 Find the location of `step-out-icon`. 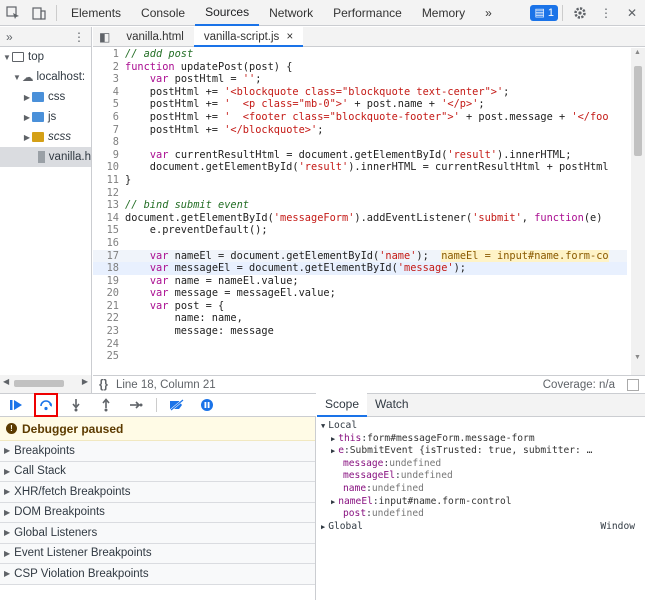

step-out-icon is located at coordinates (106, 405).